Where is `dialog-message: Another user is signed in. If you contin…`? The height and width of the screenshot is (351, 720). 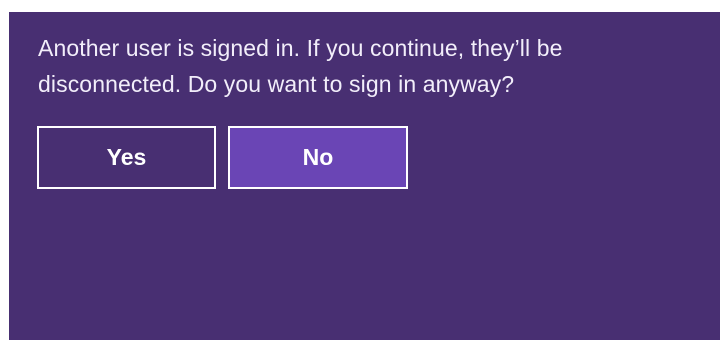
dialog-message: Another user is signed in. If you contin… is located at coordinates (300, 66).